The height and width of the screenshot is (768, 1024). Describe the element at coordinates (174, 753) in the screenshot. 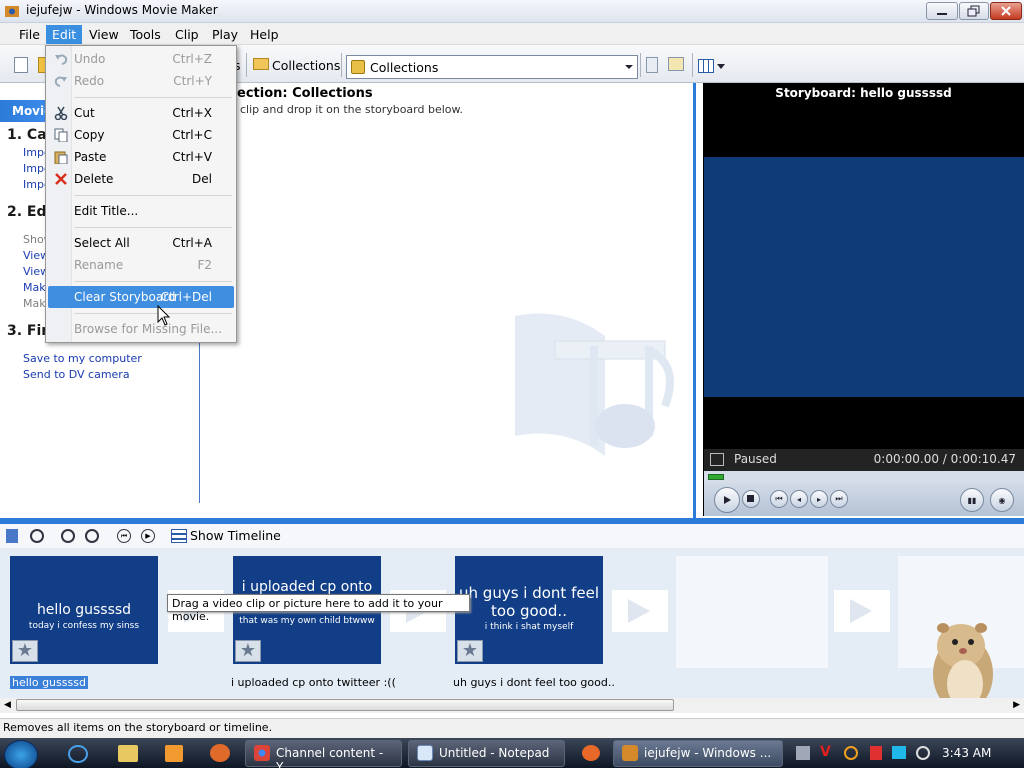

I see `media-player-icon` at that location.